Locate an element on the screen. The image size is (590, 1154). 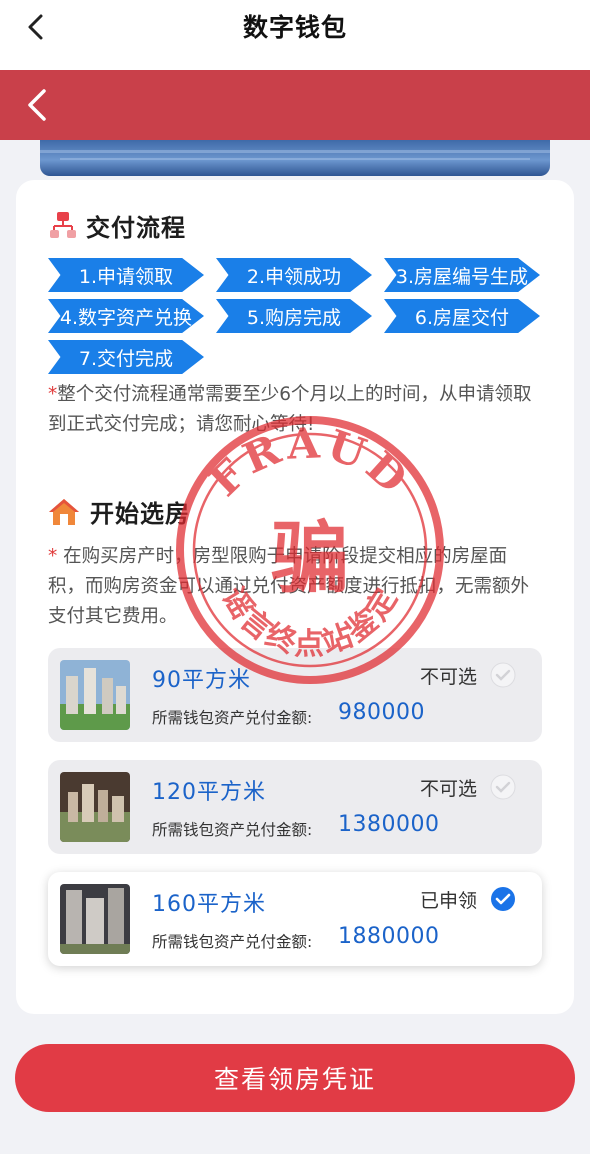
banner-header-band is located at coordinates (295, 105).